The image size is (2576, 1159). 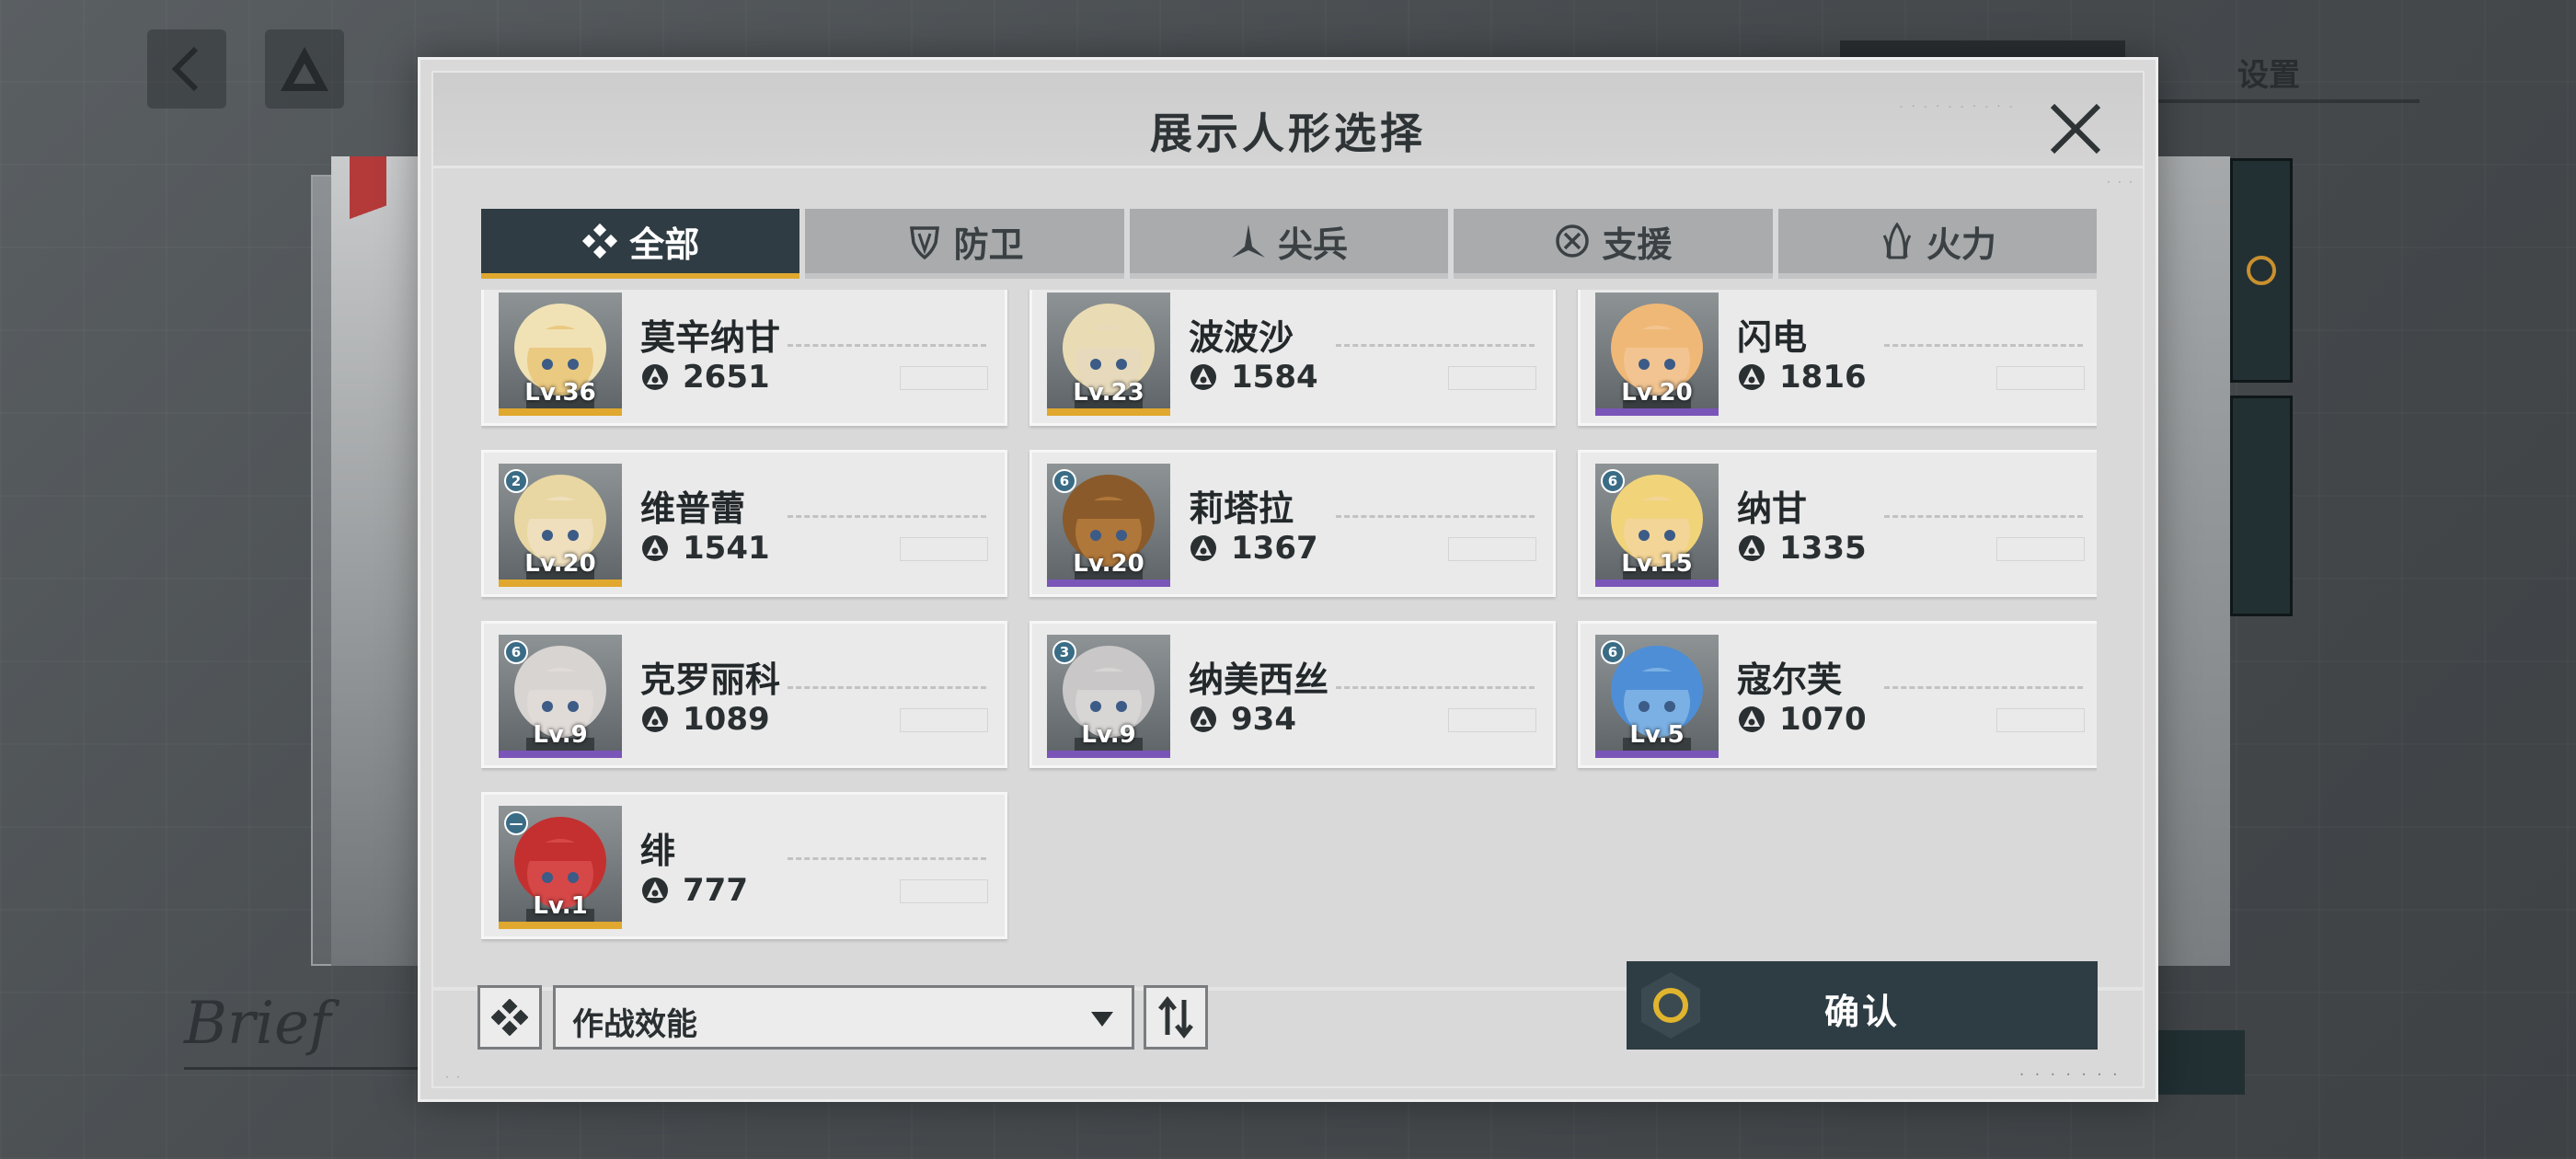 I want to click on background-red-stripe, so click(x=368, y=239).